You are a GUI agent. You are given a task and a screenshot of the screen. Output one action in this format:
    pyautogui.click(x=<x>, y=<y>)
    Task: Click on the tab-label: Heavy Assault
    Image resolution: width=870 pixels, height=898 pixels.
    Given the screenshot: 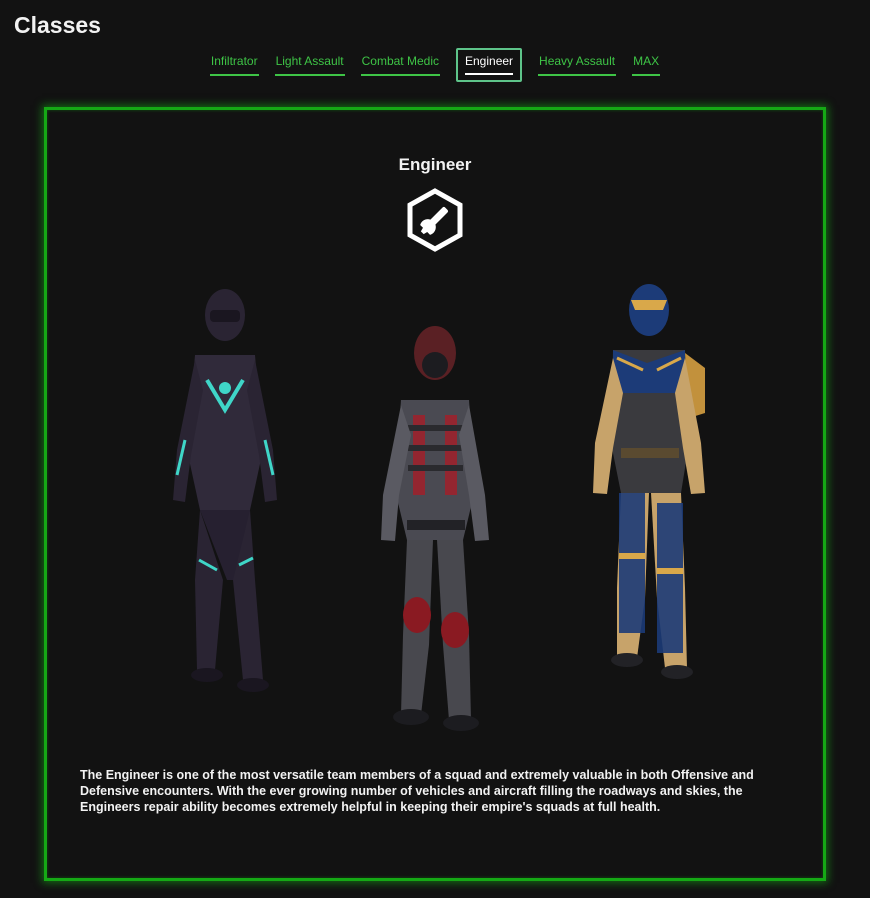 What is the action you would take?
    pyautogui.click(x=577, y=61)
    